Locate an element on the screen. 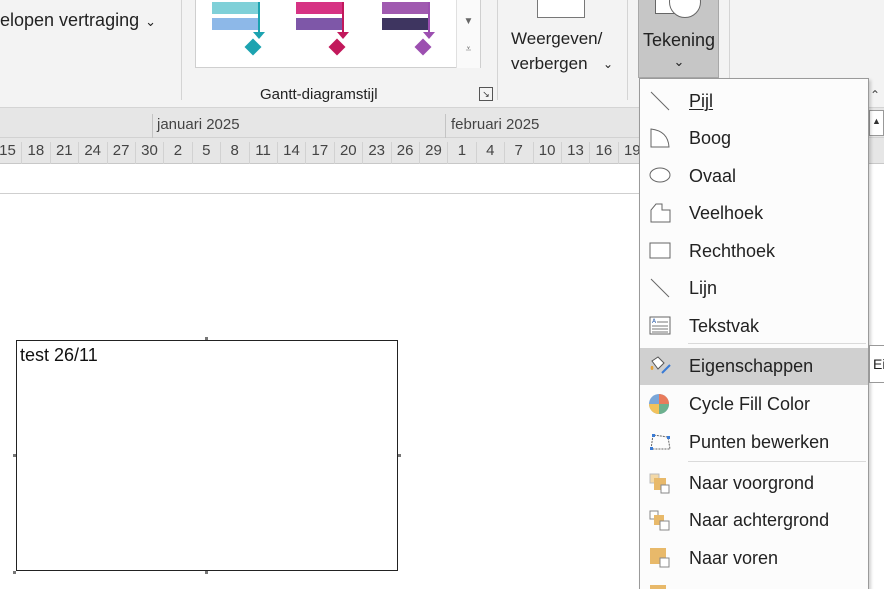 Image resolution: width=884 pixels, height=589 pixels. menu-item-partial is located at coordinates (754, 583).